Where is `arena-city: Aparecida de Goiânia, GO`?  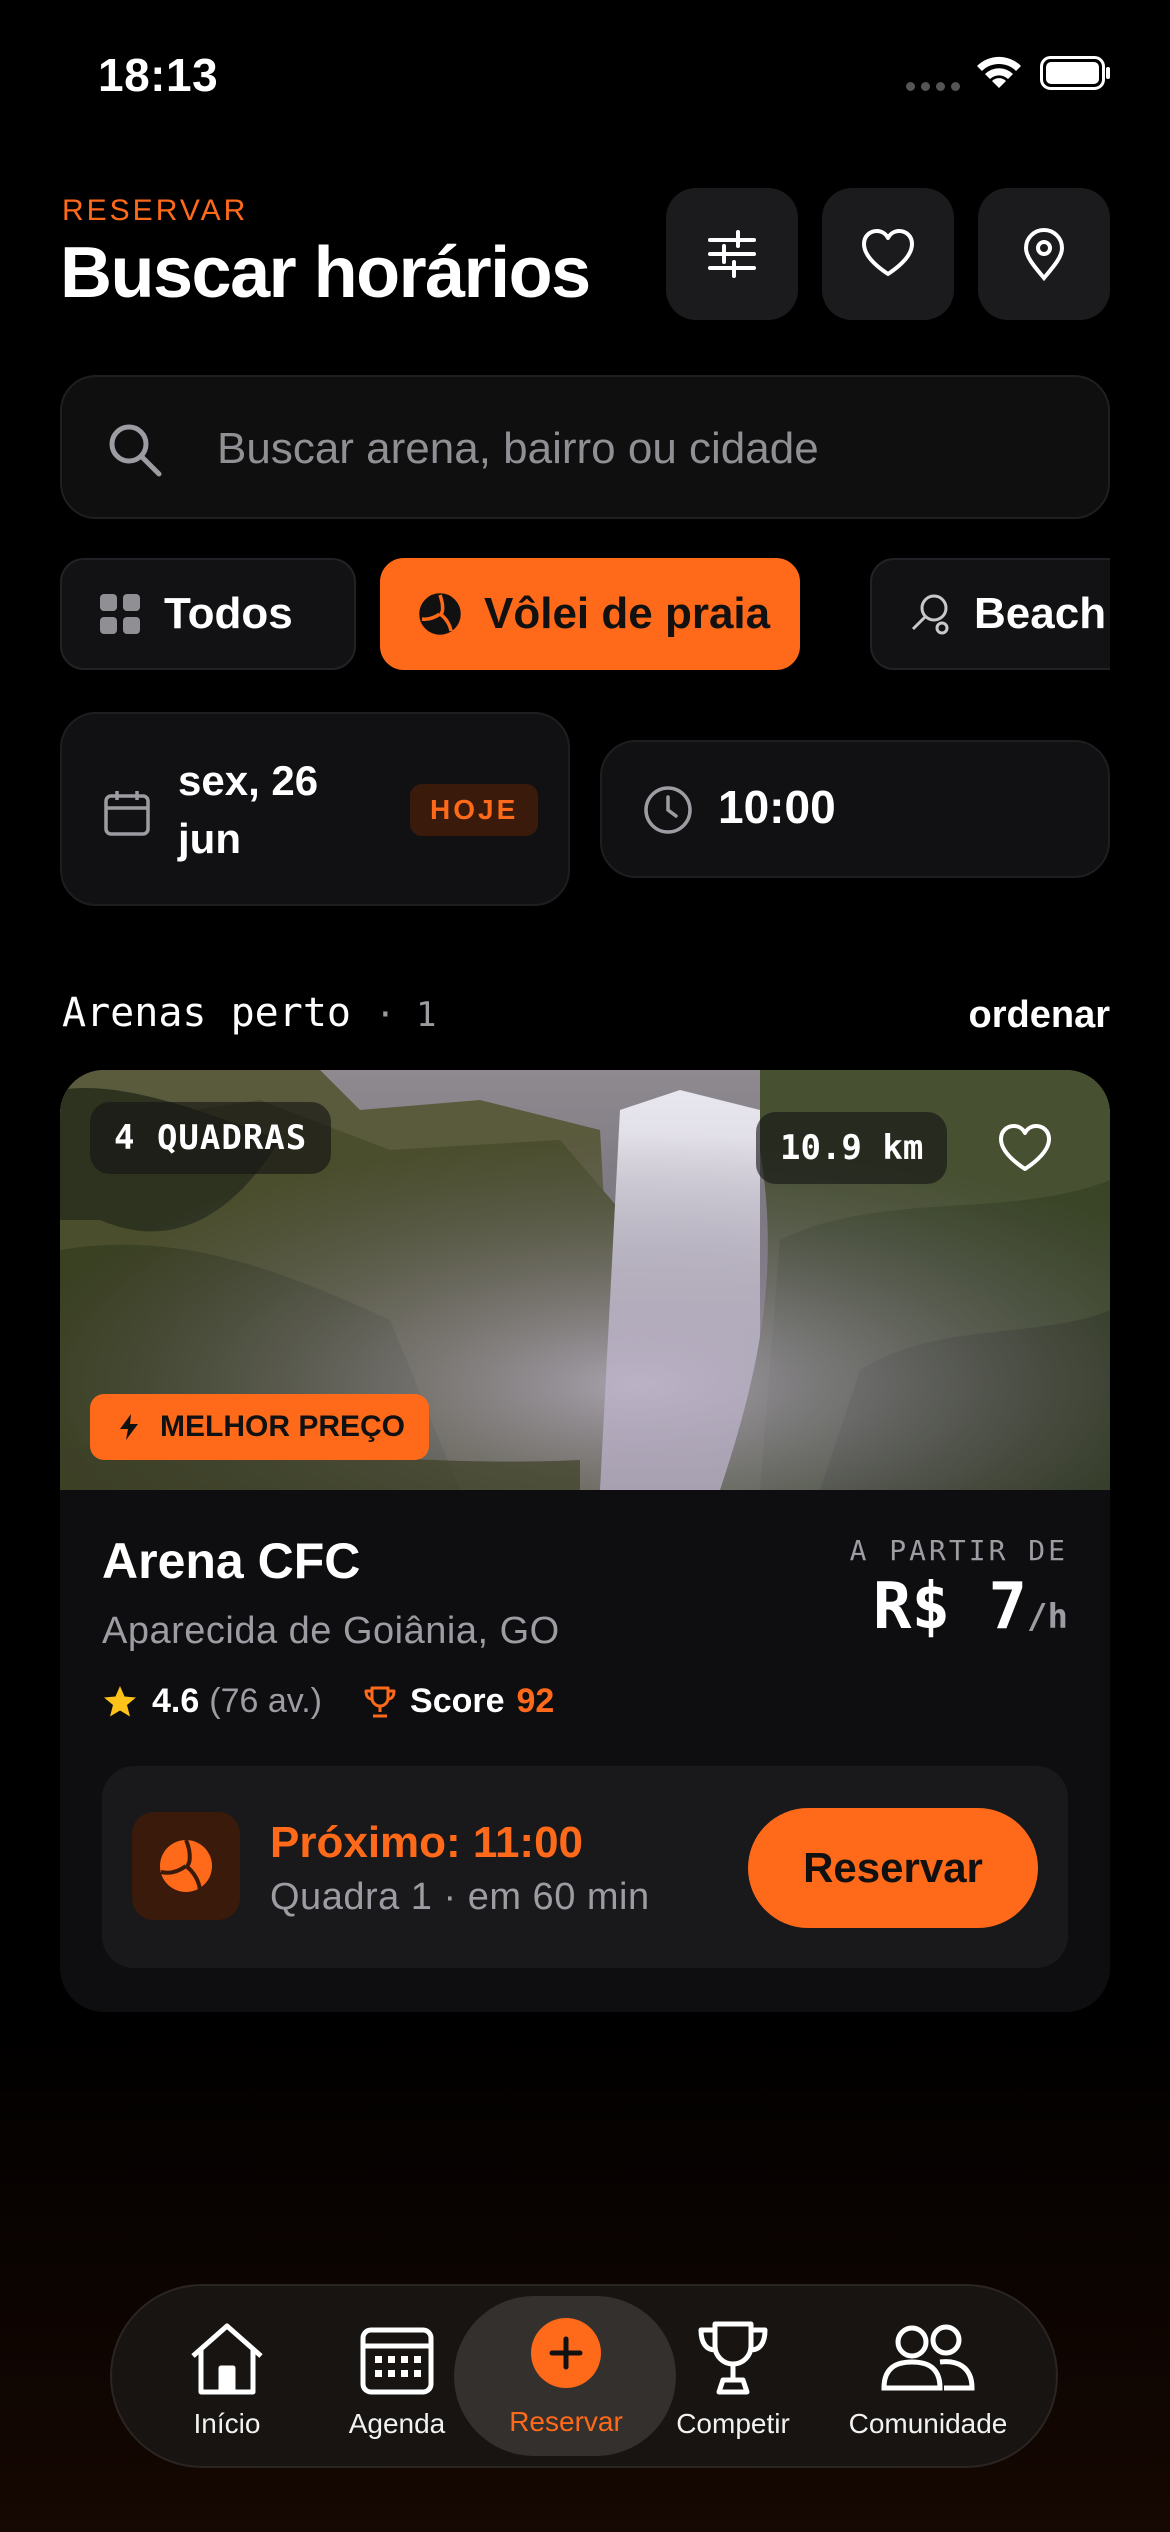 arena-city: Aparecida de Goiânia, GO is located at coordinates (331, 1631).